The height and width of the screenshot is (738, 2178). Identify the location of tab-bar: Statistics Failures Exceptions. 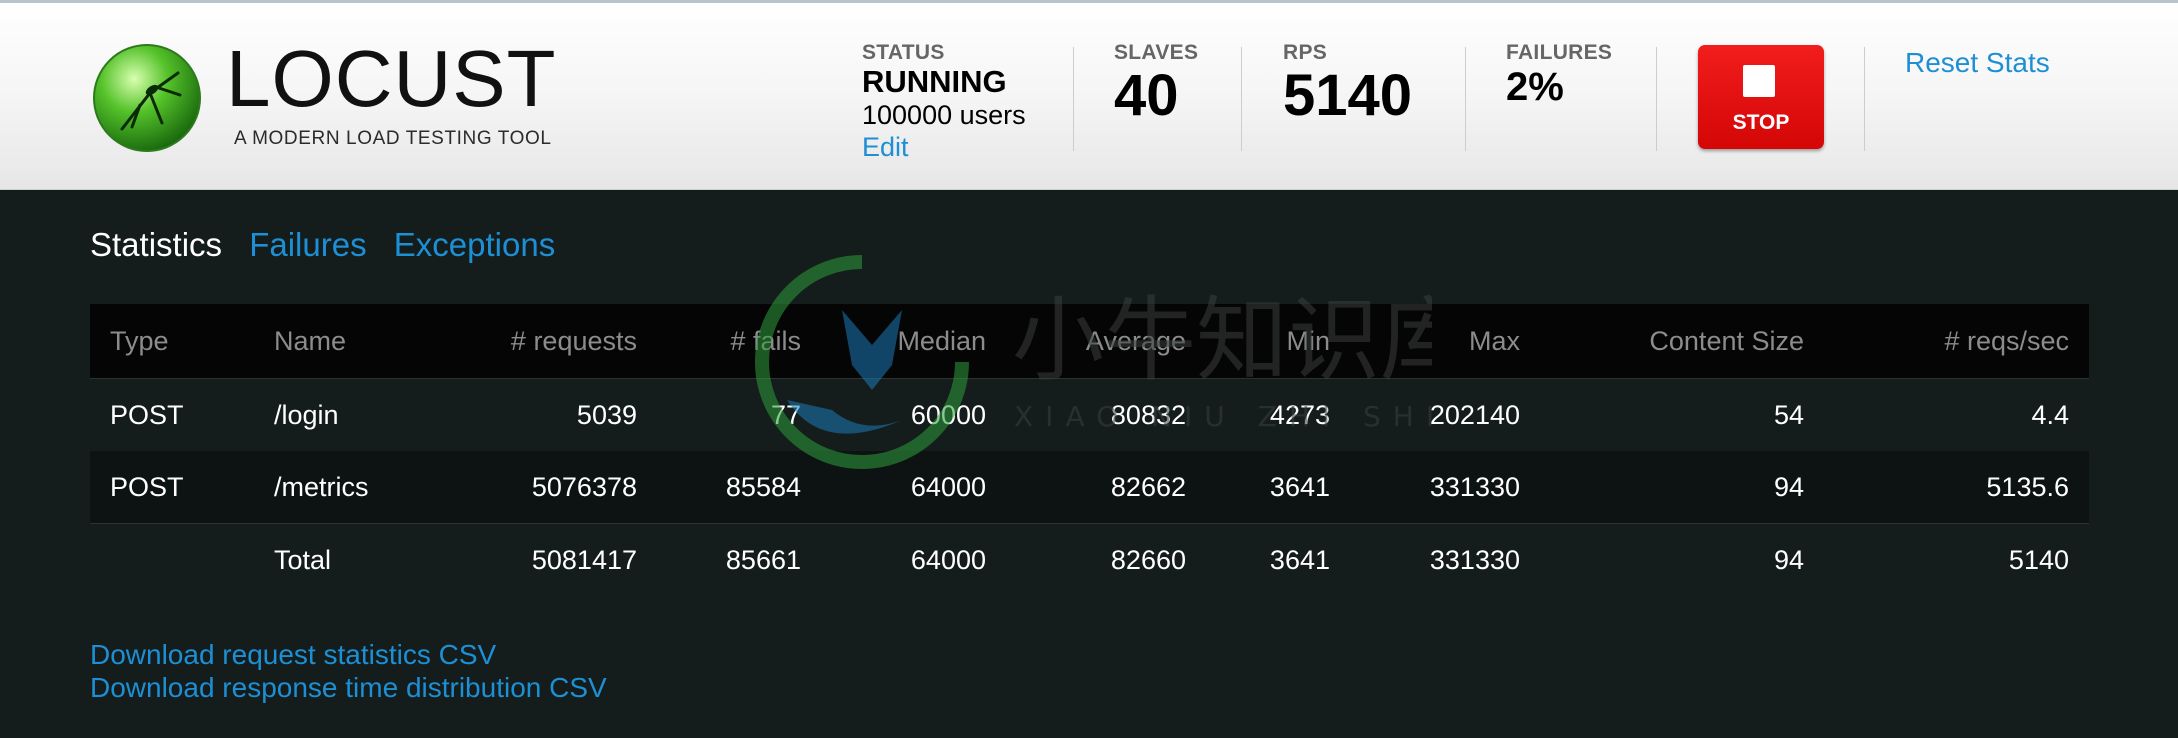
(331, 245).